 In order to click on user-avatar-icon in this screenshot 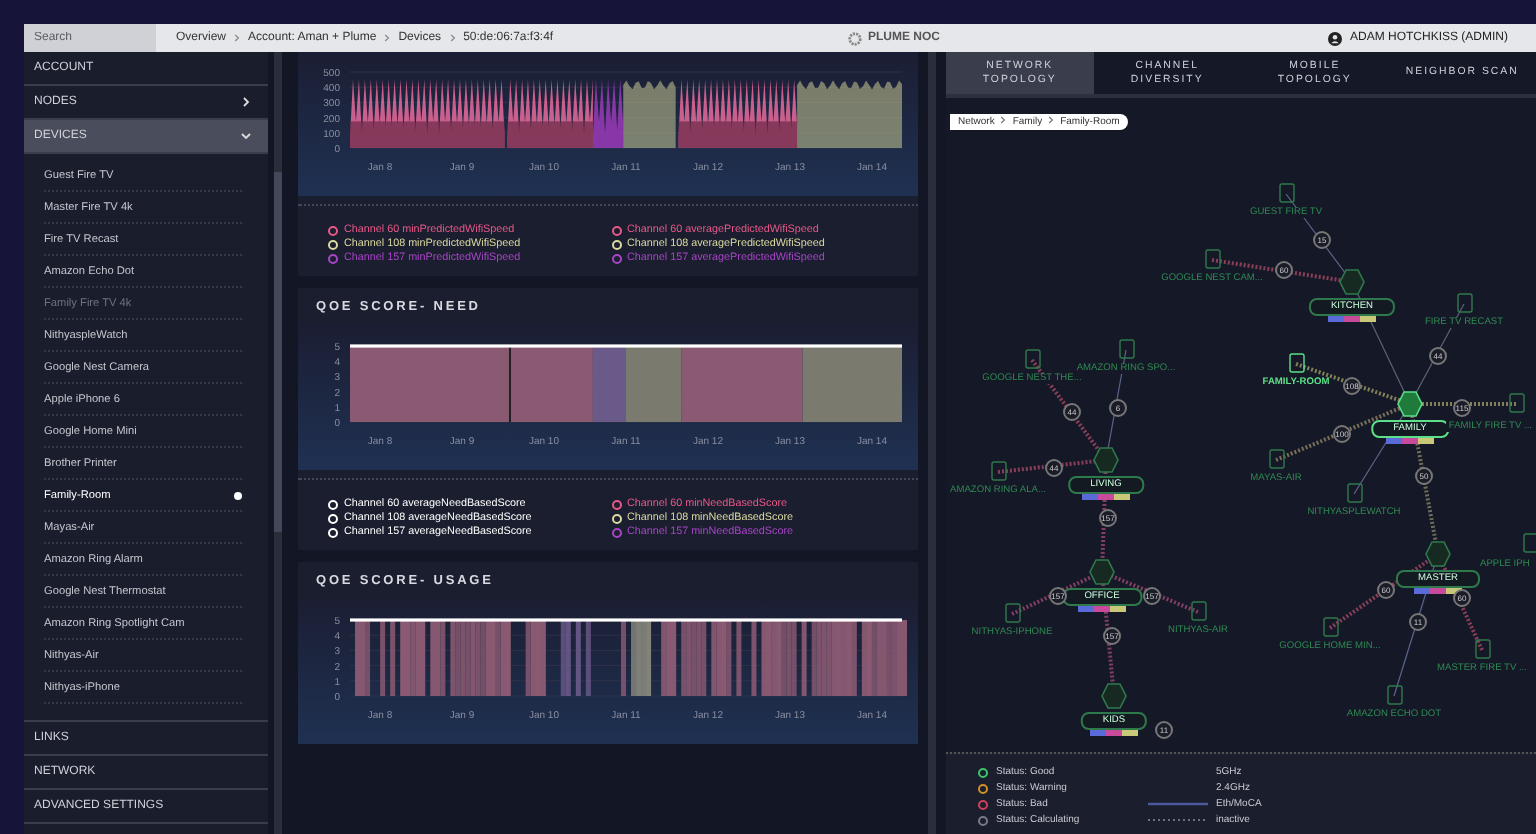, I will do `click(1334, 38)`.